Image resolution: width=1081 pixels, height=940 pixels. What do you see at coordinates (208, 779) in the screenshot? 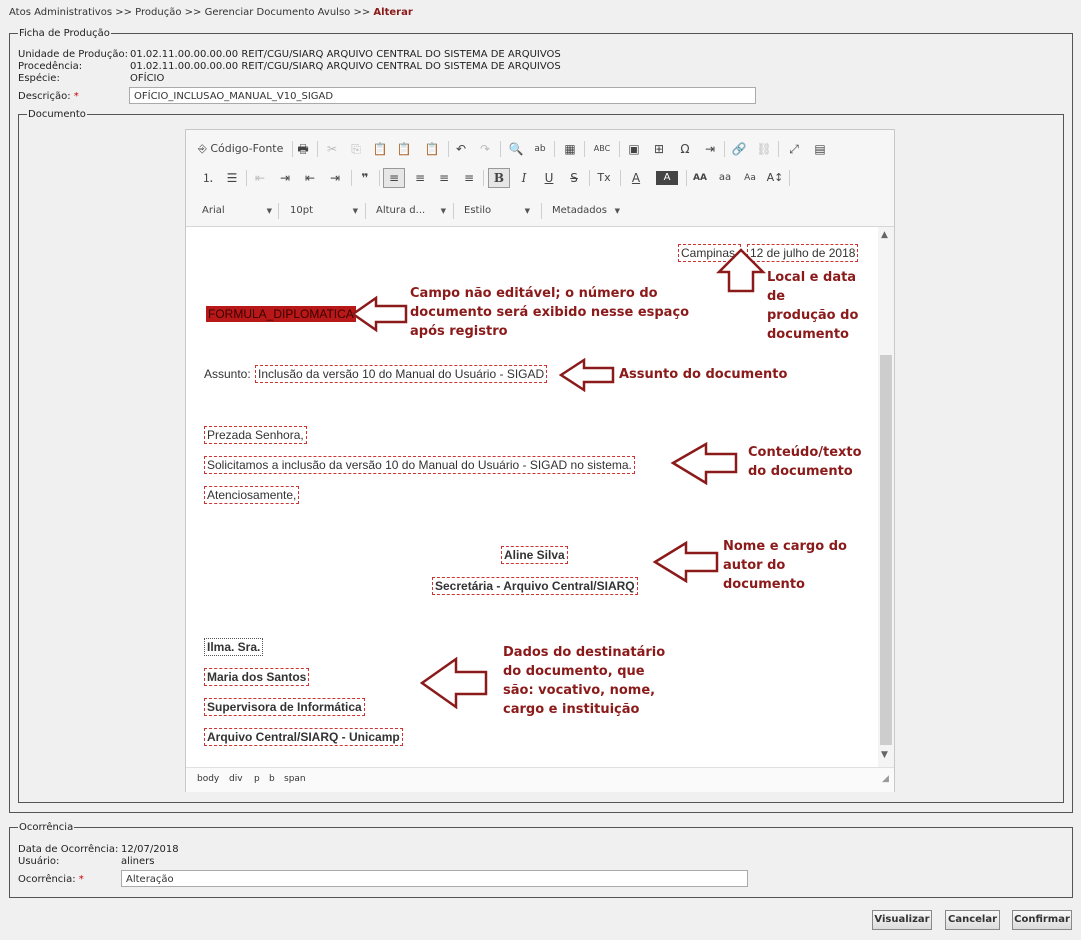
I see `path-body: body` at bounding box center [208, 779].